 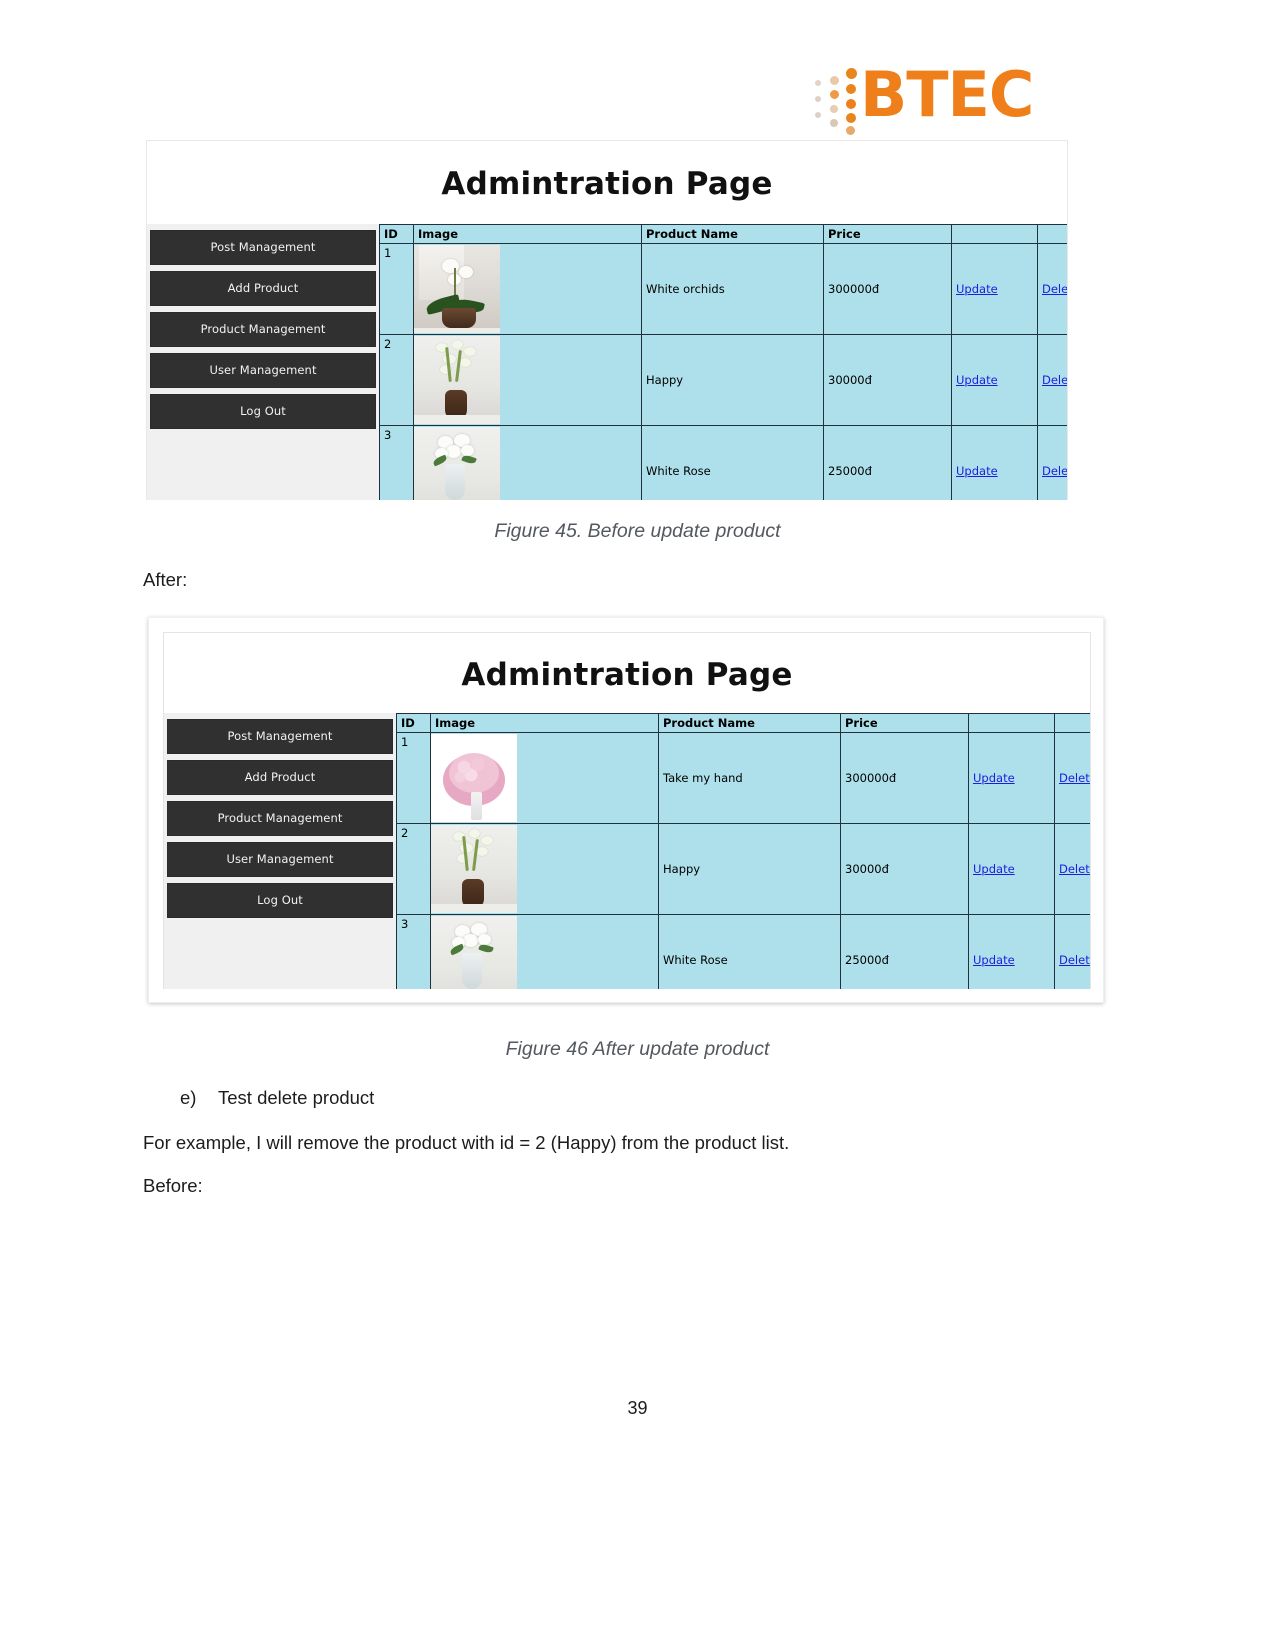 What do you see at coordinates (165, 579) in the screenshot?
I see `after-label: After:` at bounding box center [165, 579].